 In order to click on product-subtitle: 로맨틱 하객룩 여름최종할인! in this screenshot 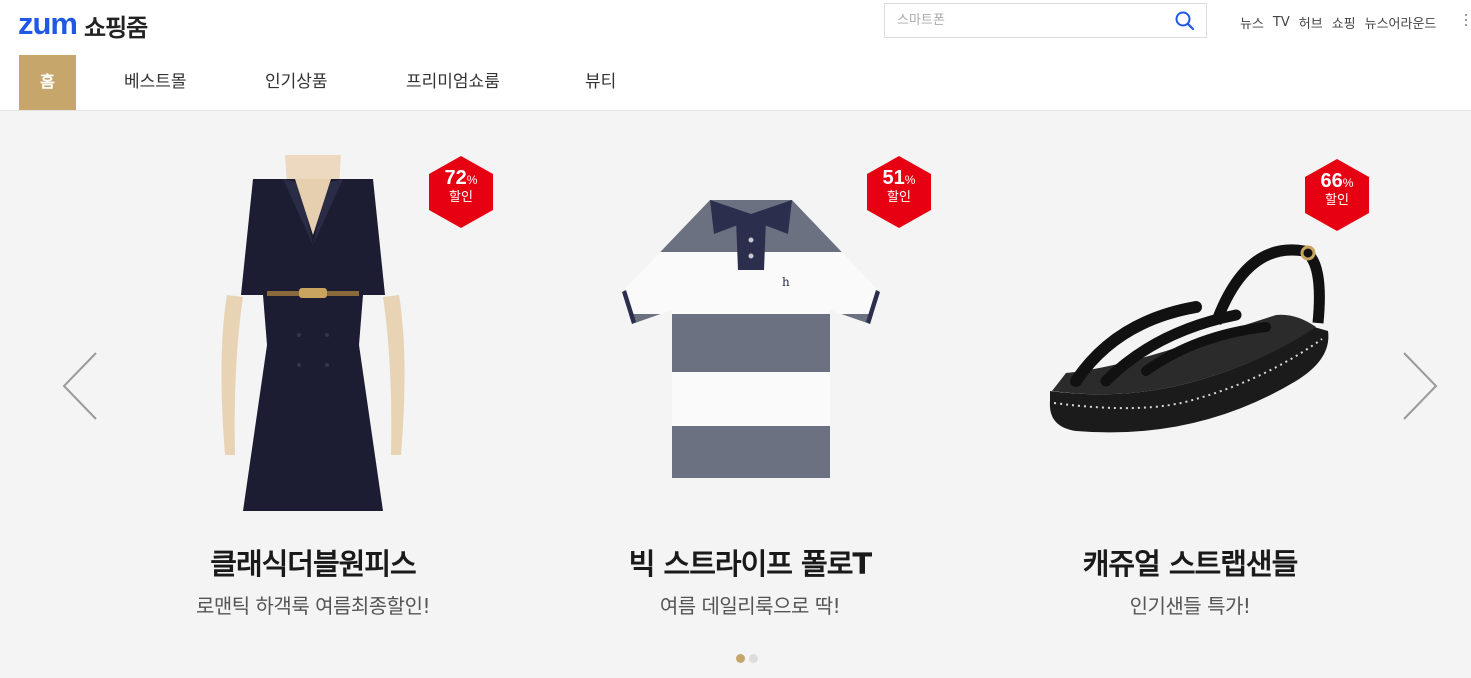, I will do `click(313, 606)`.